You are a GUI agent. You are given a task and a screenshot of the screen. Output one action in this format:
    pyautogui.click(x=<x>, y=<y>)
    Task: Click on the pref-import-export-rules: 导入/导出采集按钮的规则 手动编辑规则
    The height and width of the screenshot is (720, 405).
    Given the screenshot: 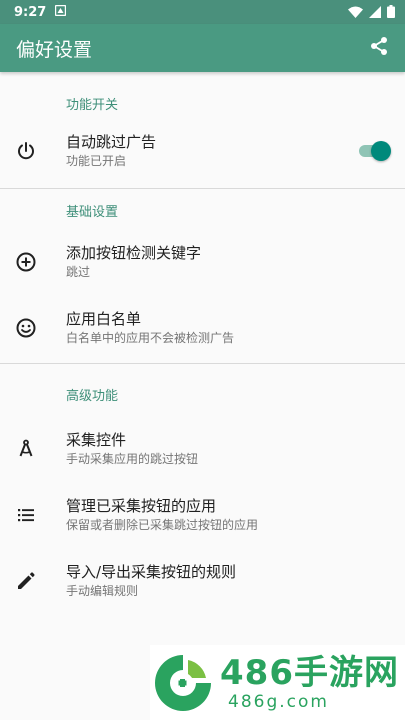 What is the action you would take?
    pyautogui.click(x=202, y=581)
    